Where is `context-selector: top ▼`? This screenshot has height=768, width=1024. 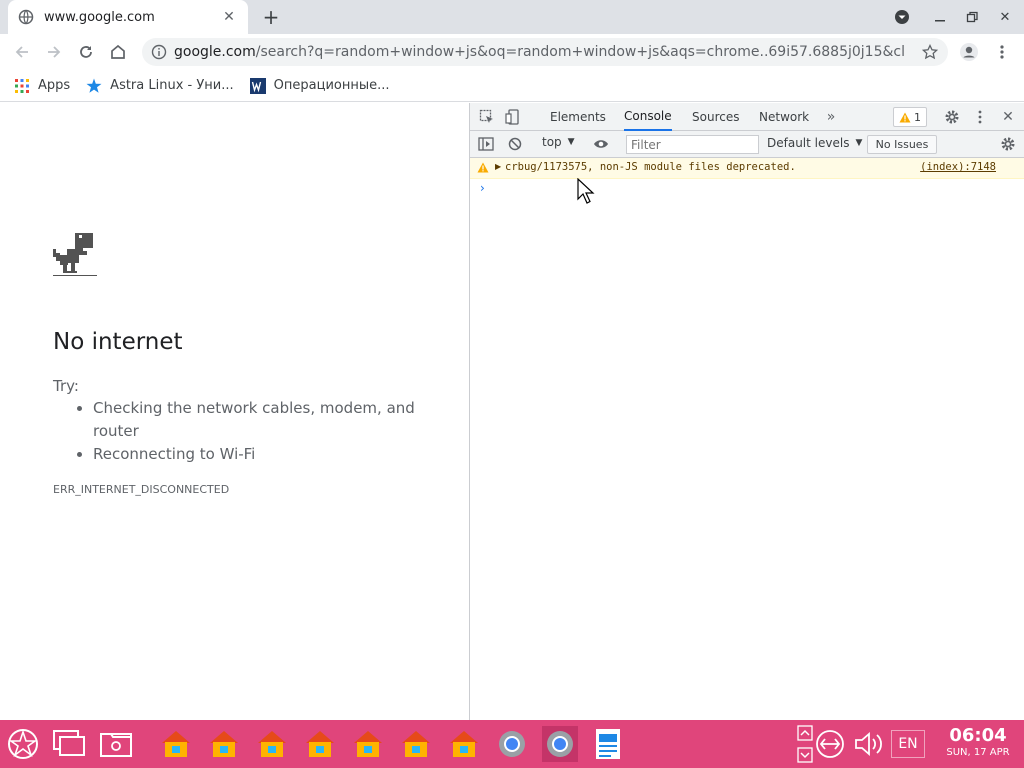
context-selector: top ▼ is located at coordinates (558, 142).